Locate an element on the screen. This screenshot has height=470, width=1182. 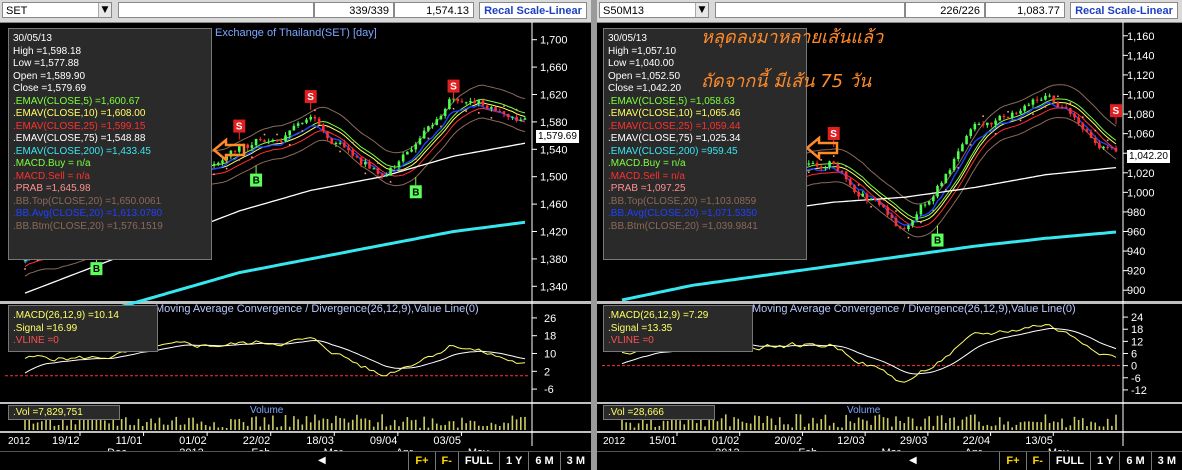
legend-entry: .BB.Btm(CLOSE,20) =1,039.9841 is located at coordinates (683, 226).